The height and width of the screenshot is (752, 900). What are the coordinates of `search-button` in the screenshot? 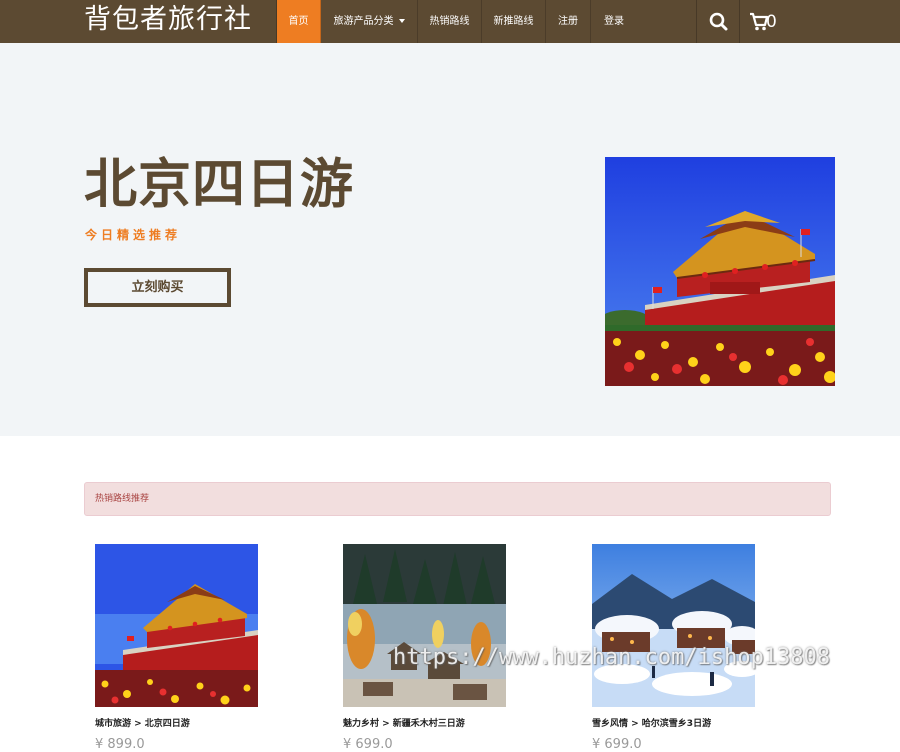 It's located at (718, 21).